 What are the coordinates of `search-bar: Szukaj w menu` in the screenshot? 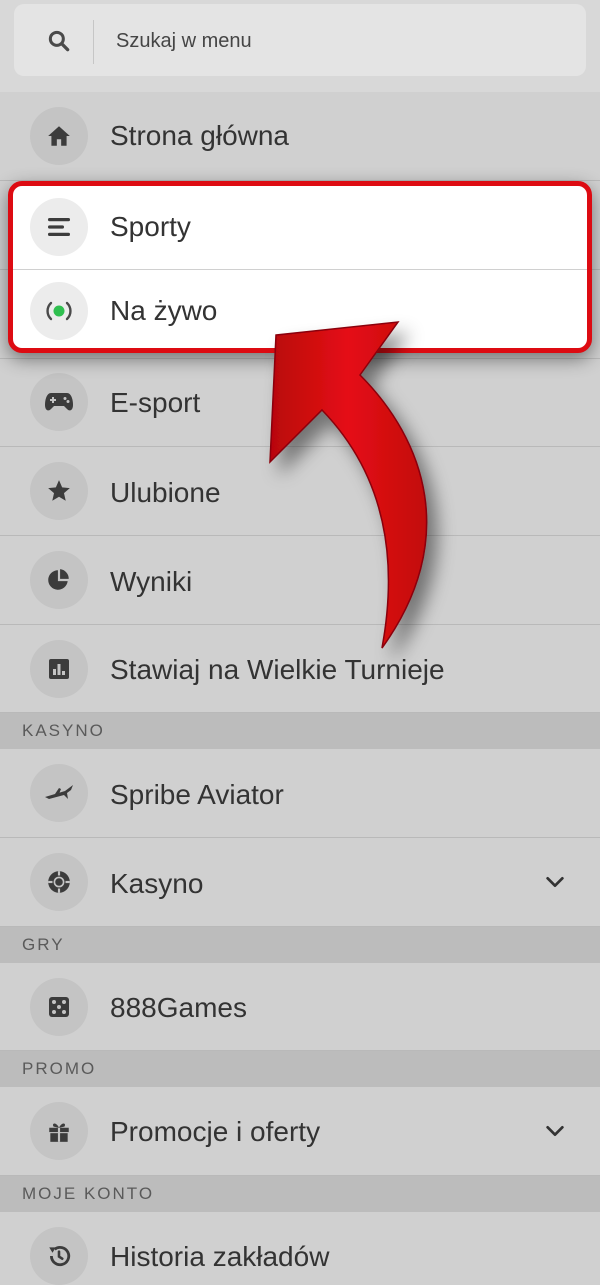 It's located at (300, 46).